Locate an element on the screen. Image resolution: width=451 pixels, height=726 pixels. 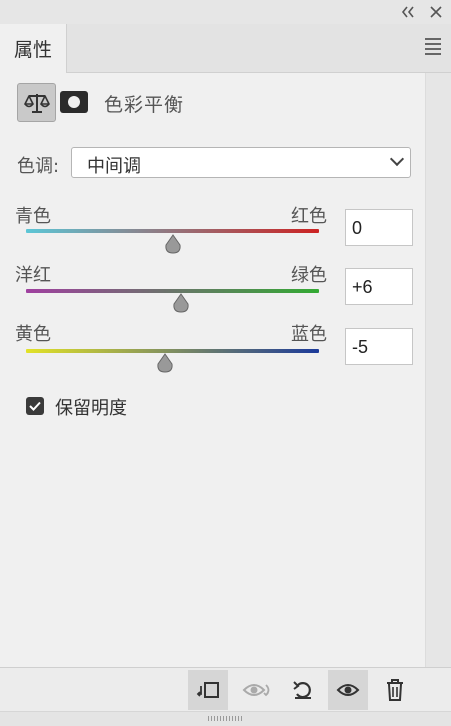
close-icon is located at coordinates (436, 12).